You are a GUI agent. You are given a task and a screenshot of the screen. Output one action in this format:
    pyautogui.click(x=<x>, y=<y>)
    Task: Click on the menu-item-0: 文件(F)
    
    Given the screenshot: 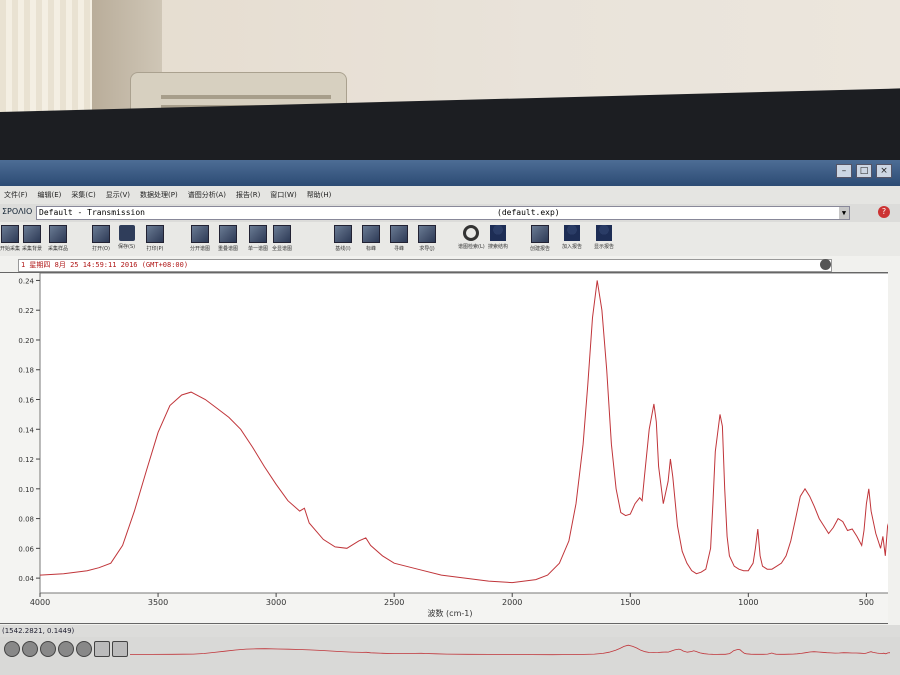 What is the action you would take?
    pyautogui.click(x=16, y=195)
    